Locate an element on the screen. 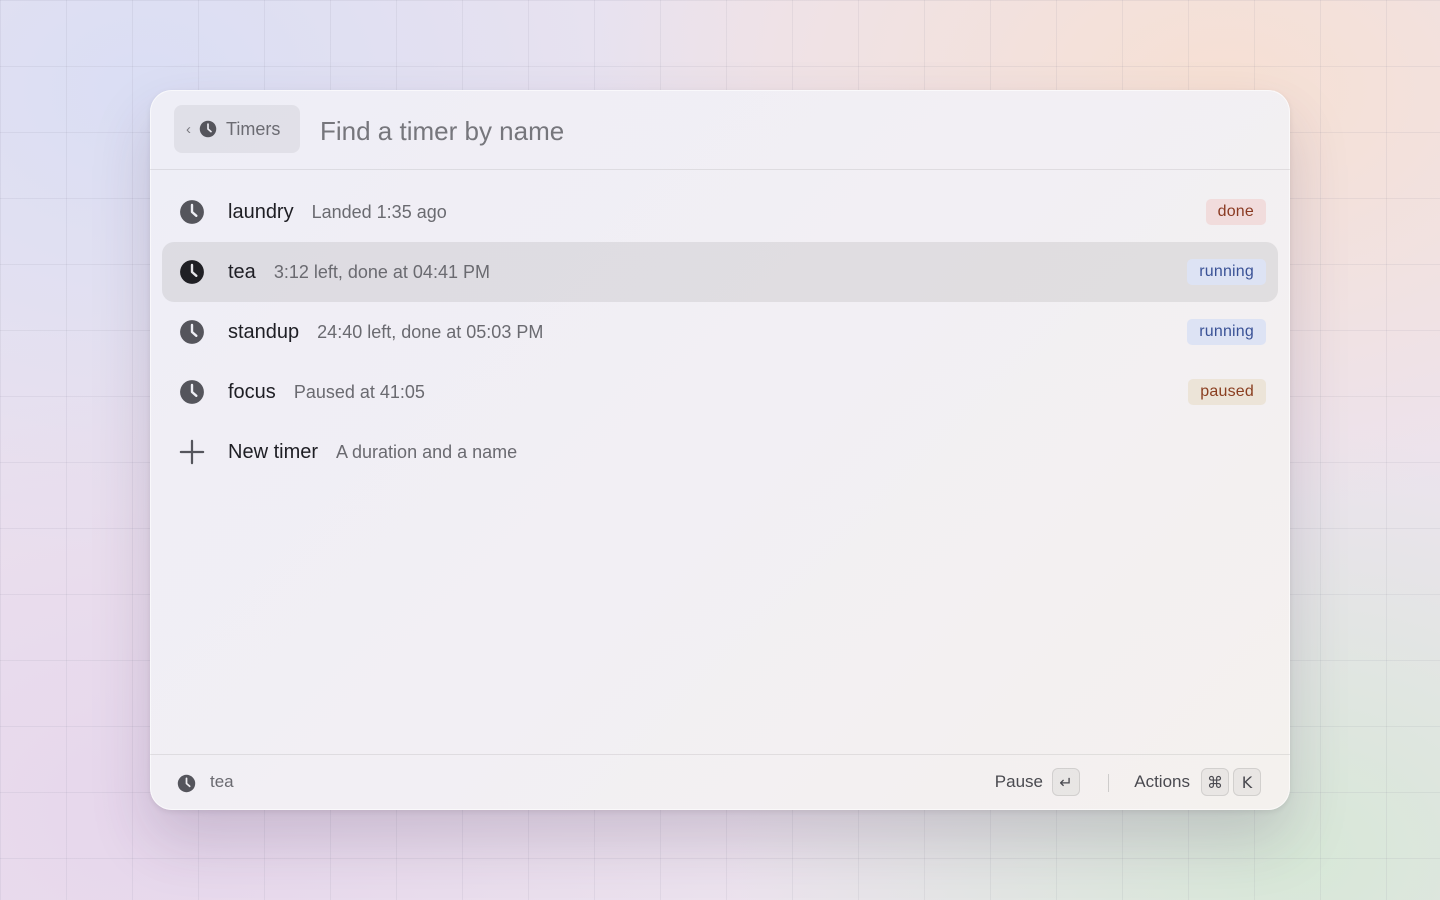  footer-divider is located at coordinates (1108, 783).